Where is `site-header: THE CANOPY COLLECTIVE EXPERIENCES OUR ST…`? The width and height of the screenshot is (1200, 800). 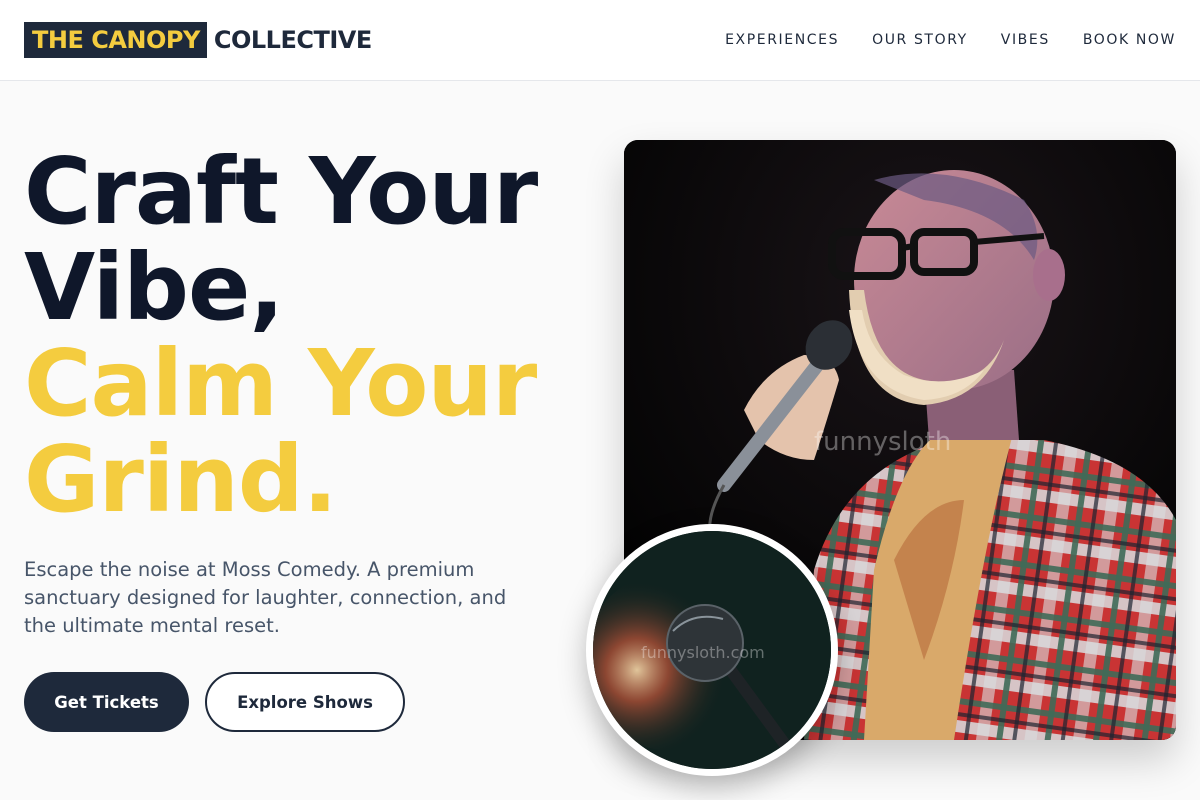
site-header: THE CANOPY COLLECTIVE EXPERIENCES OUR ST… is located at coordinates (600, 40).